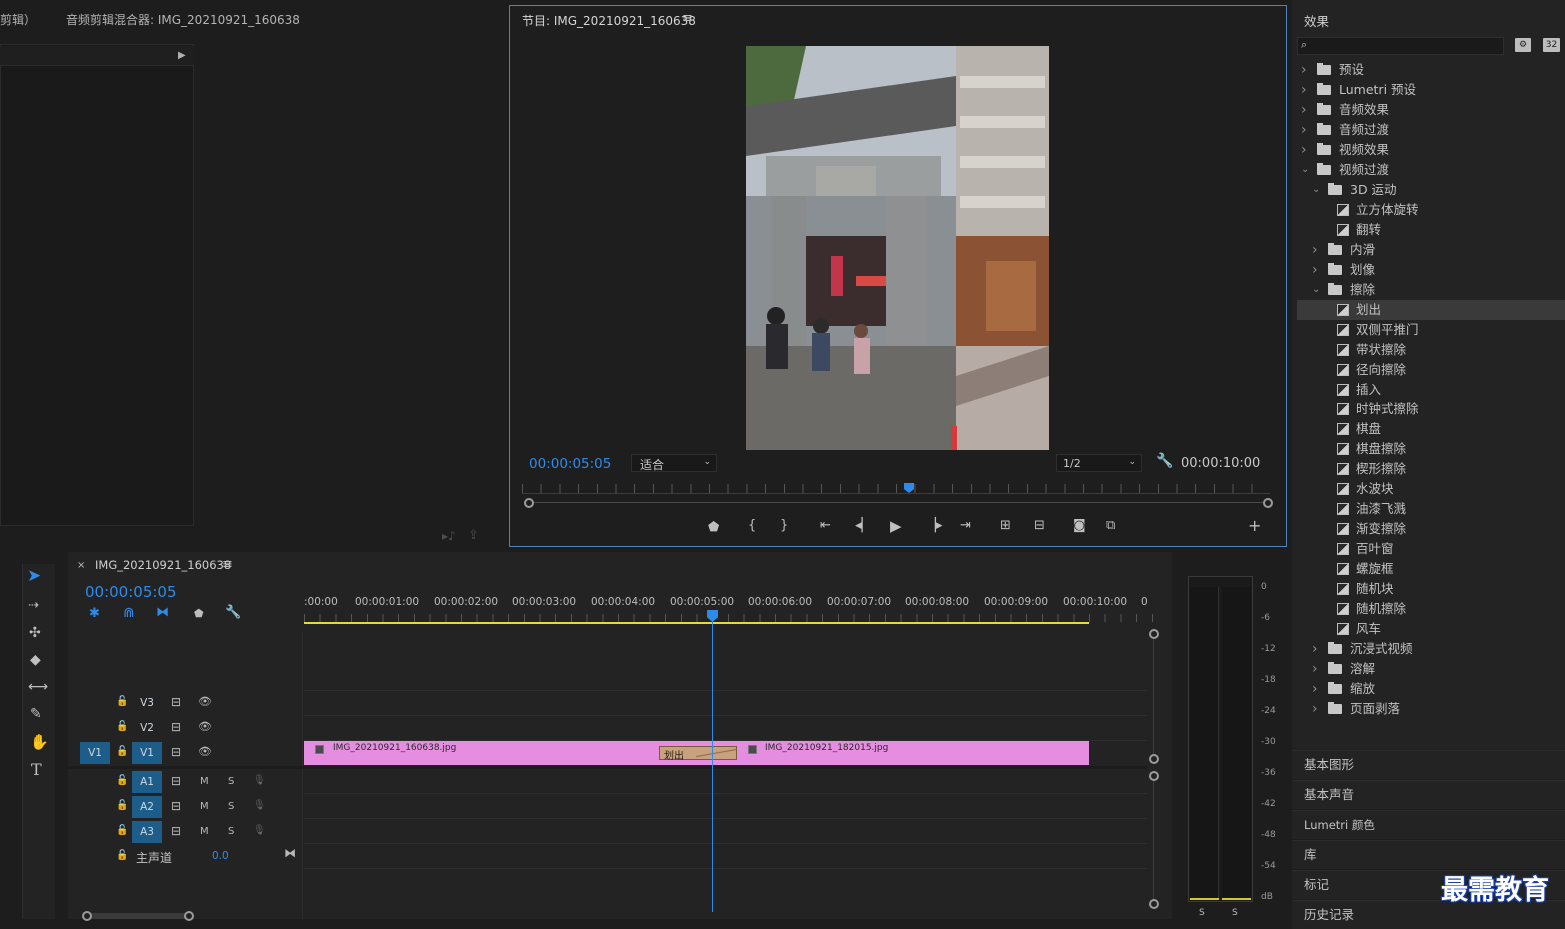 This screenshot has width=1565, height=929. I want to click on add-marker-icon: ⬟, so click(199, 613).